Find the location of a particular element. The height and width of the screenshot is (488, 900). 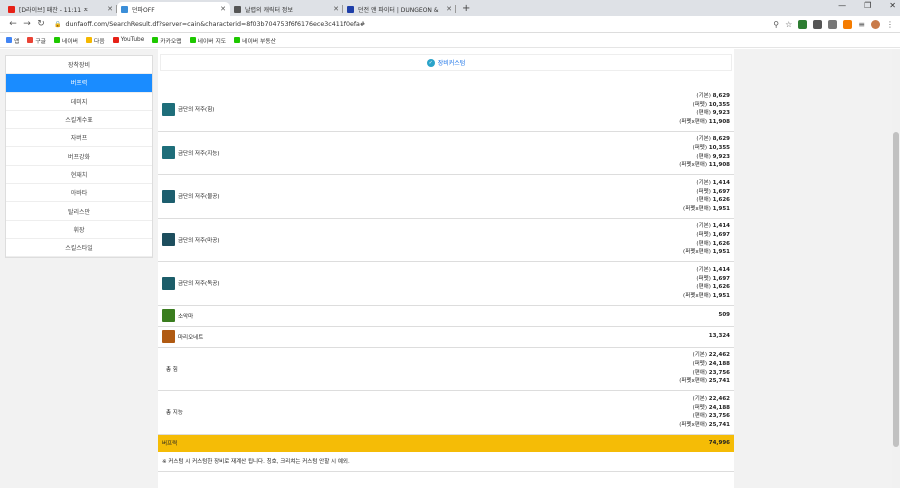

value-line: (퍼펫x편애) 25,741 is located at coordinates (704, 425).